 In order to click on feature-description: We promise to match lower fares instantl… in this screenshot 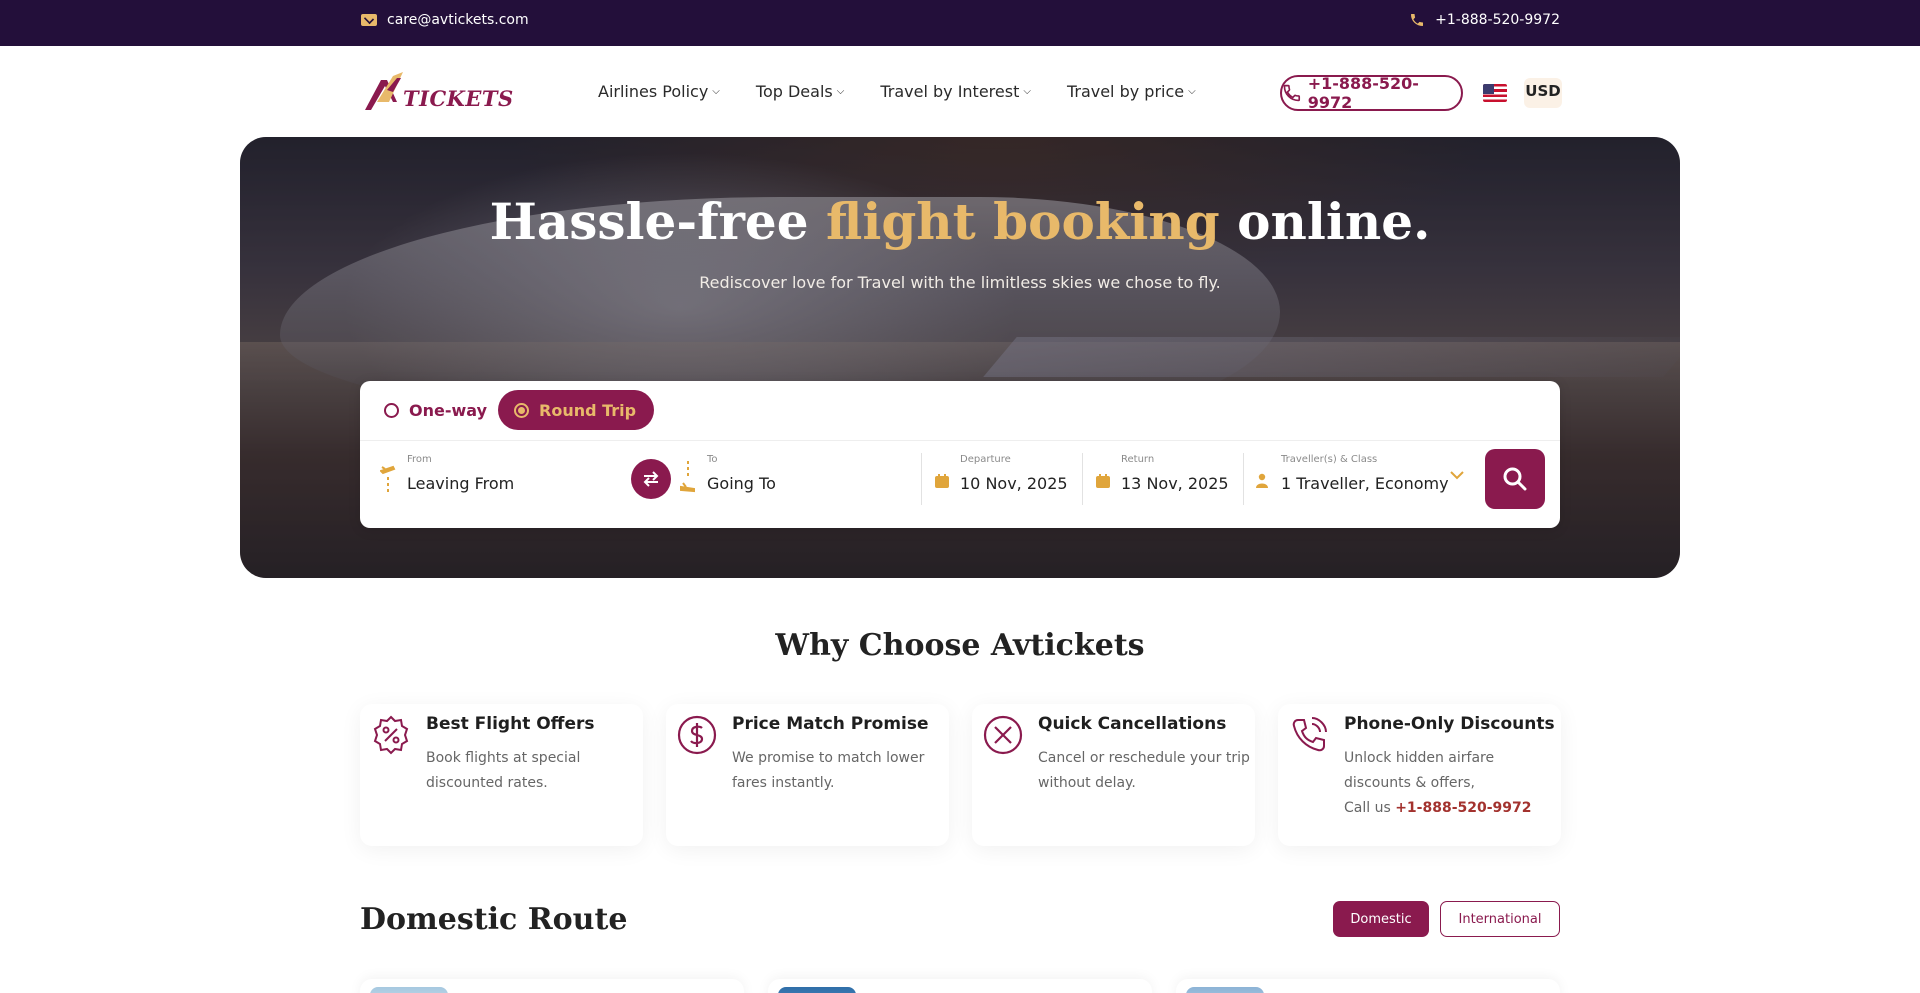, I will do `click(828, 770)`.